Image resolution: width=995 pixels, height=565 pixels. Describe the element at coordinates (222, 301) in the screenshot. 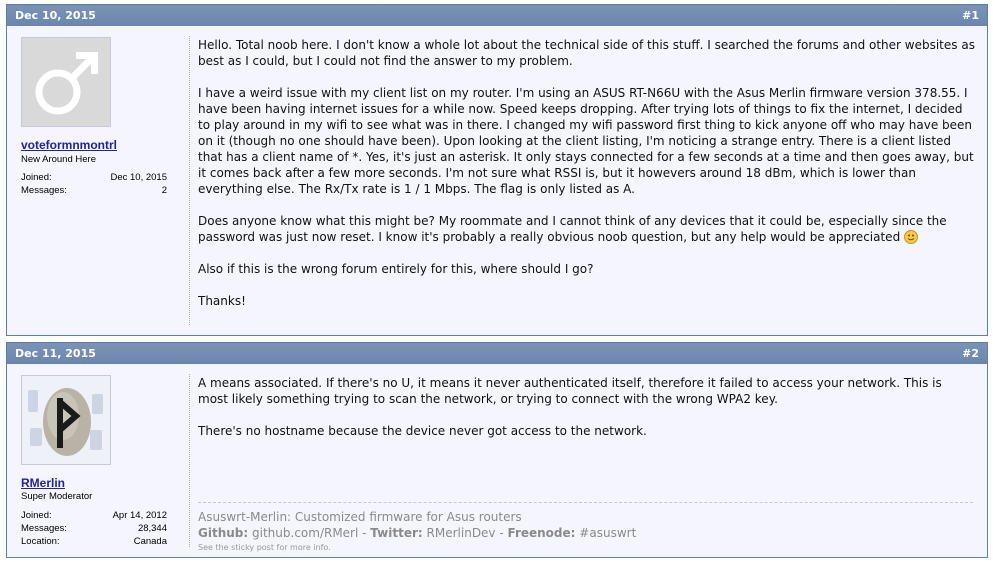

I see `paragraph: Thanks!` at that location.